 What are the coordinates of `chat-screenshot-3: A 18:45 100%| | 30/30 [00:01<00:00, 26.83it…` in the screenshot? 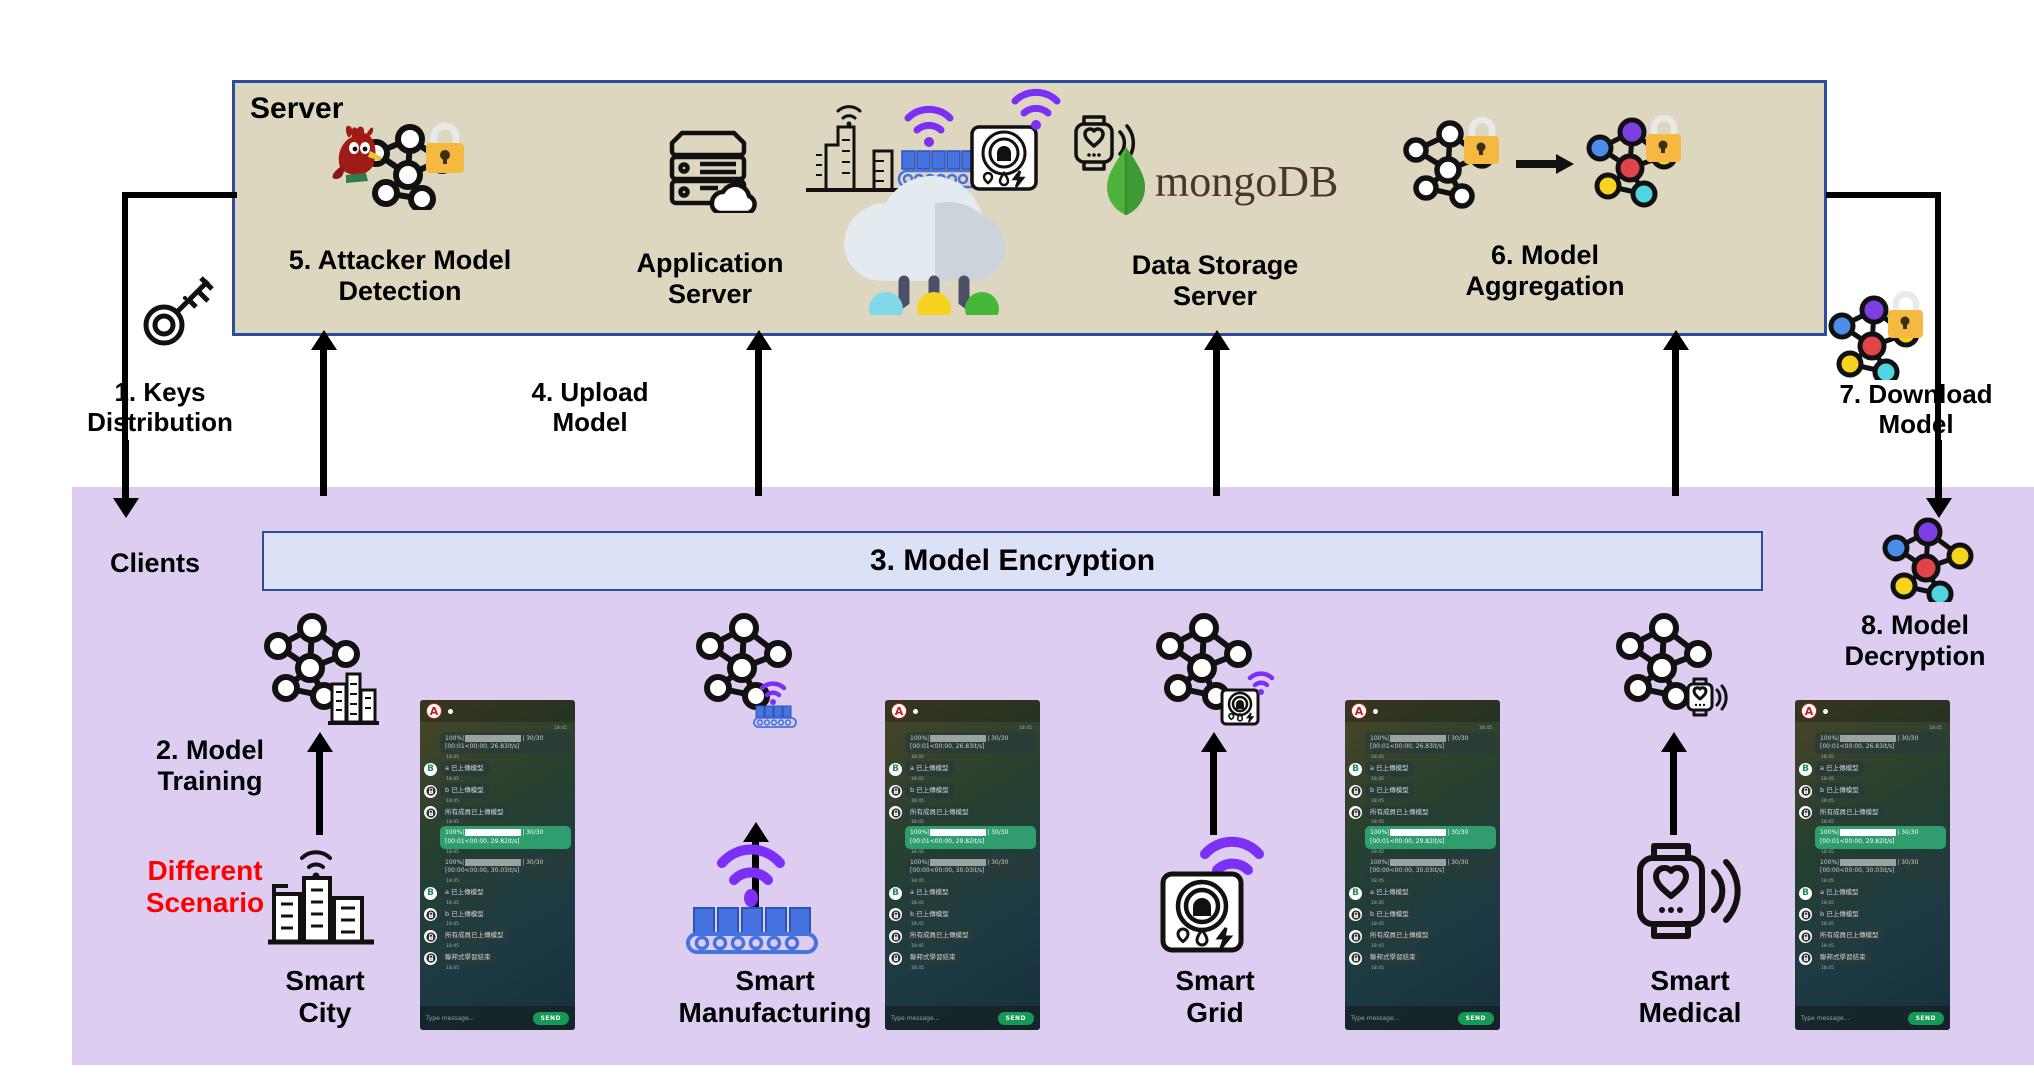 It's located at (1422, 865).